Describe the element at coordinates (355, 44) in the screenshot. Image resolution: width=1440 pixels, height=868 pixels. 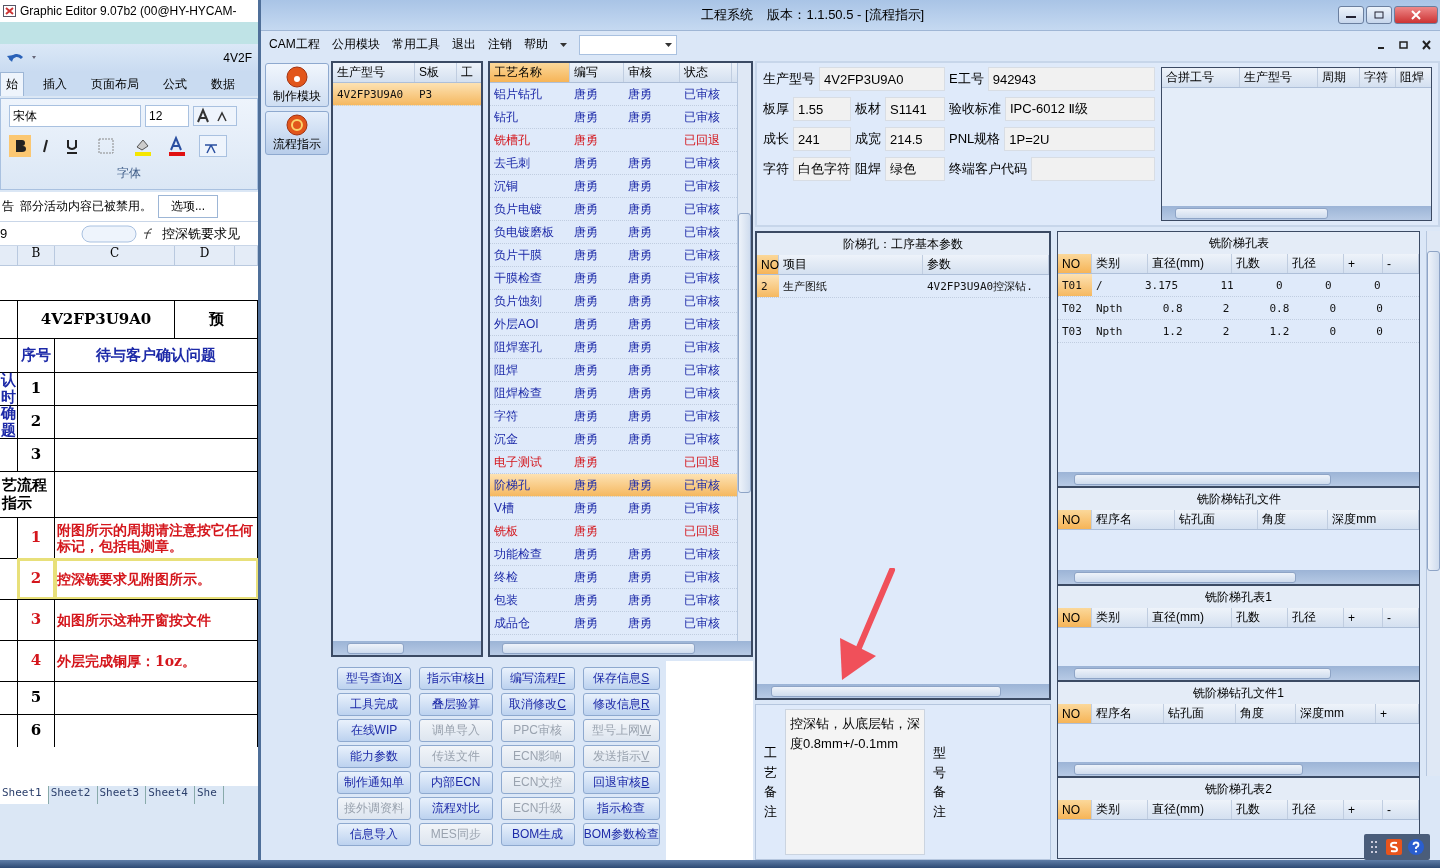
I see `menu-item: 公用模块` at that location.